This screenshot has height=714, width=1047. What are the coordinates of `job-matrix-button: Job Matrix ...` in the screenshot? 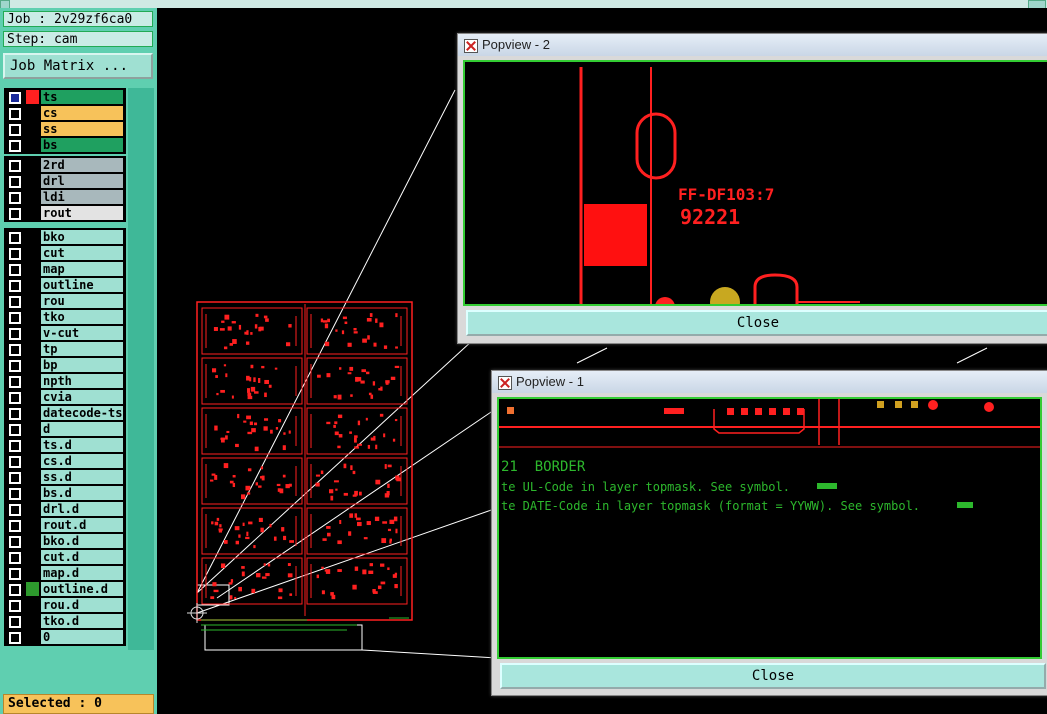 It's located at (78, 66).